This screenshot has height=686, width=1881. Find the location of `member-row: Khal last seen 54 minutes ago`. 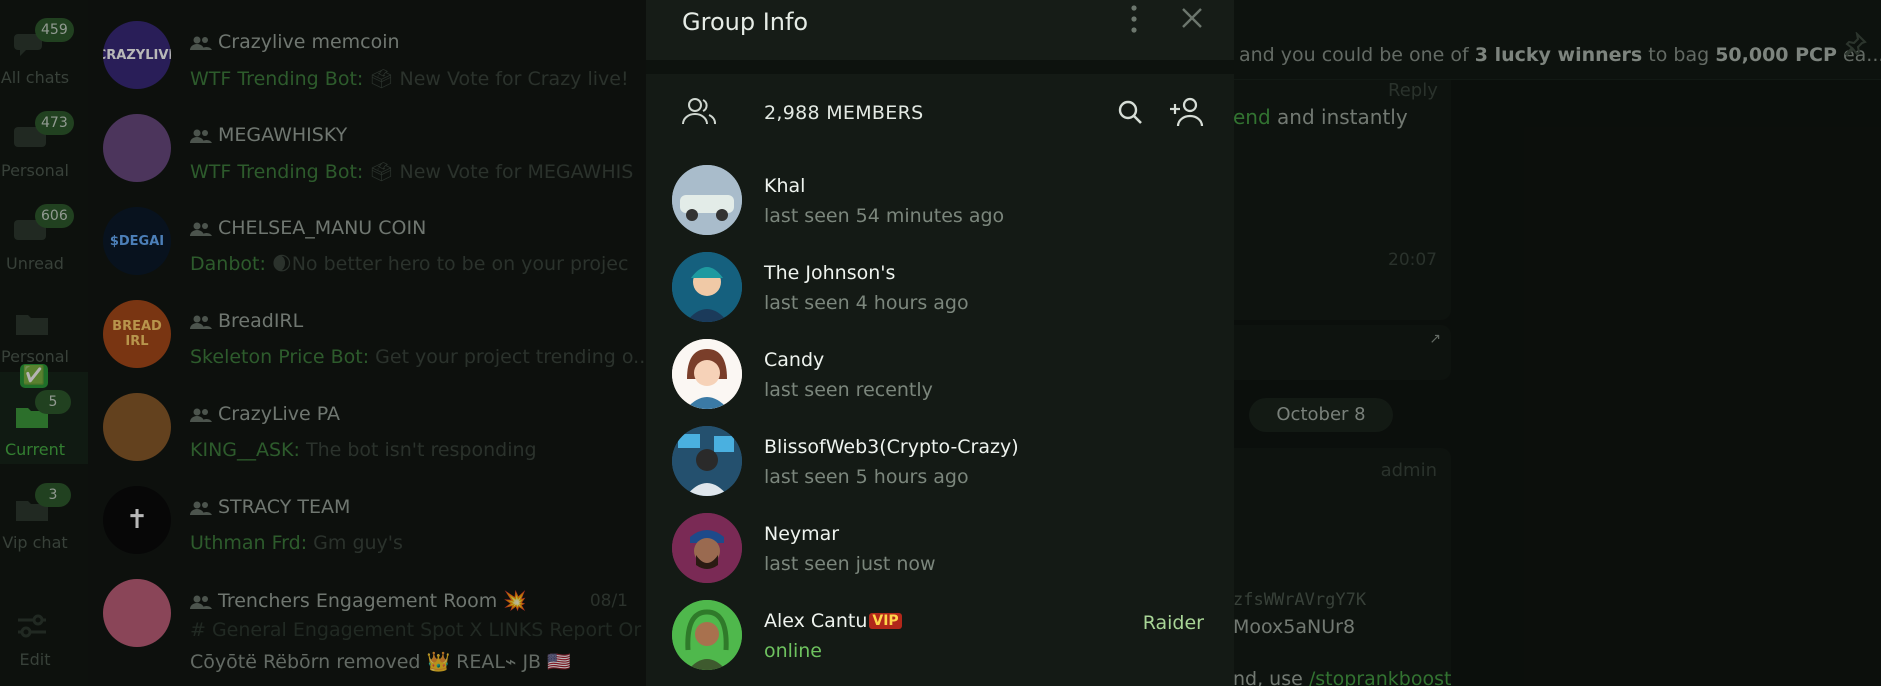

member-row: Khal last seen 54 minutes ago is located at coordinates (940, 200).